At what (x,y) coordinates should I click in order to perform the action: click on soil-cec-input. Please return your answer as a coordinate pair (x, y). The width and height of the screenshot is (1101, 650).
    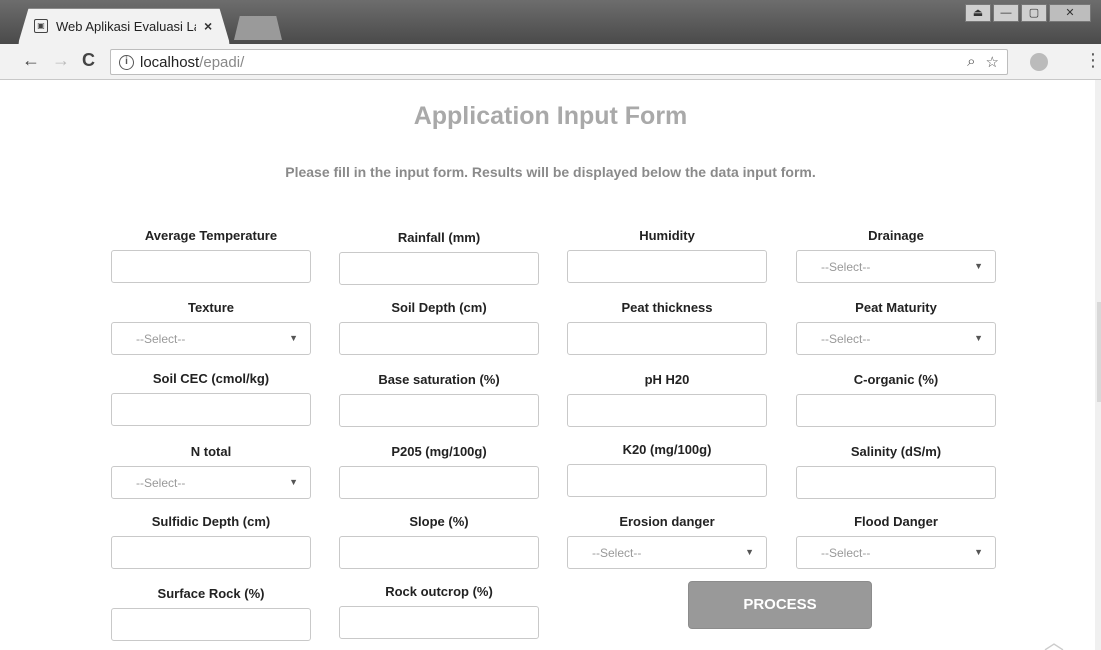
    Looking at the image, I should click on (211, 409).